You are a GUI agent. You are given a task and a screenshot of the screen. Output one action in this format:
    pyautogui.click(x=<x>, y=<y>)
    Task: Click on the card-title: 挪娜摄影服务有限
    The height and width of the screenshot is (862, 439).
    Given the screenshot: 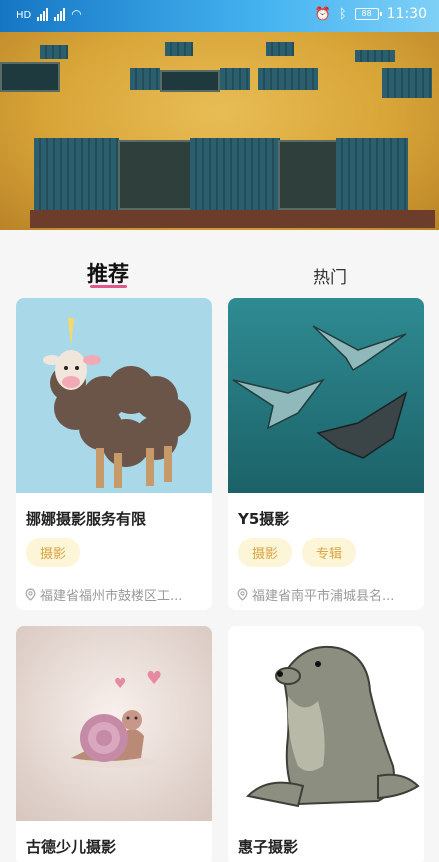 What is the action you would take?
    pyautogui.click(x=86, y=519)
    